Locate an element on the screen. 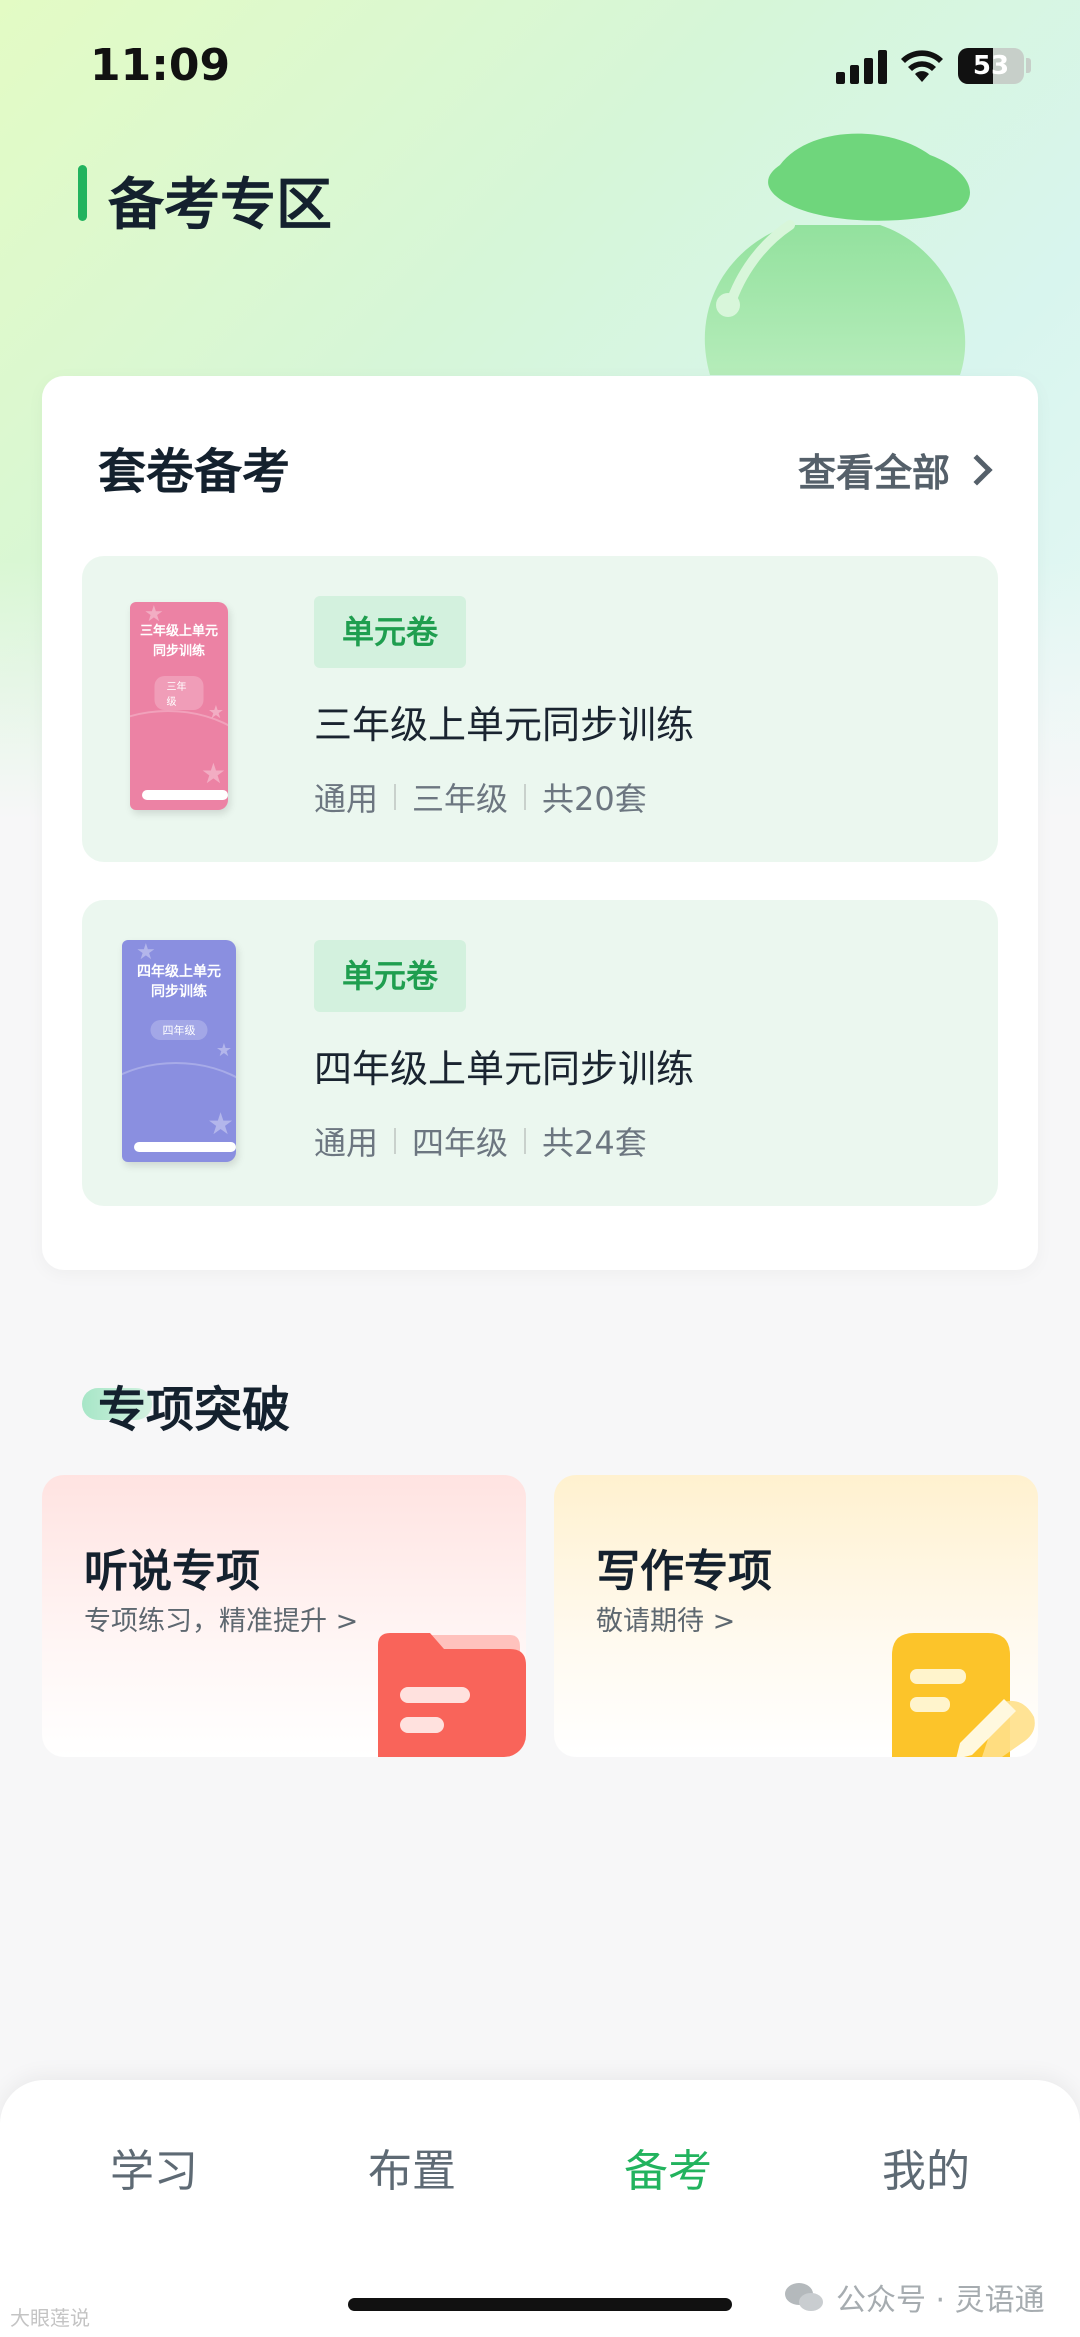 The image size is (1080, 2337). cellular-signal-icon is located at coordinates (862, 67).